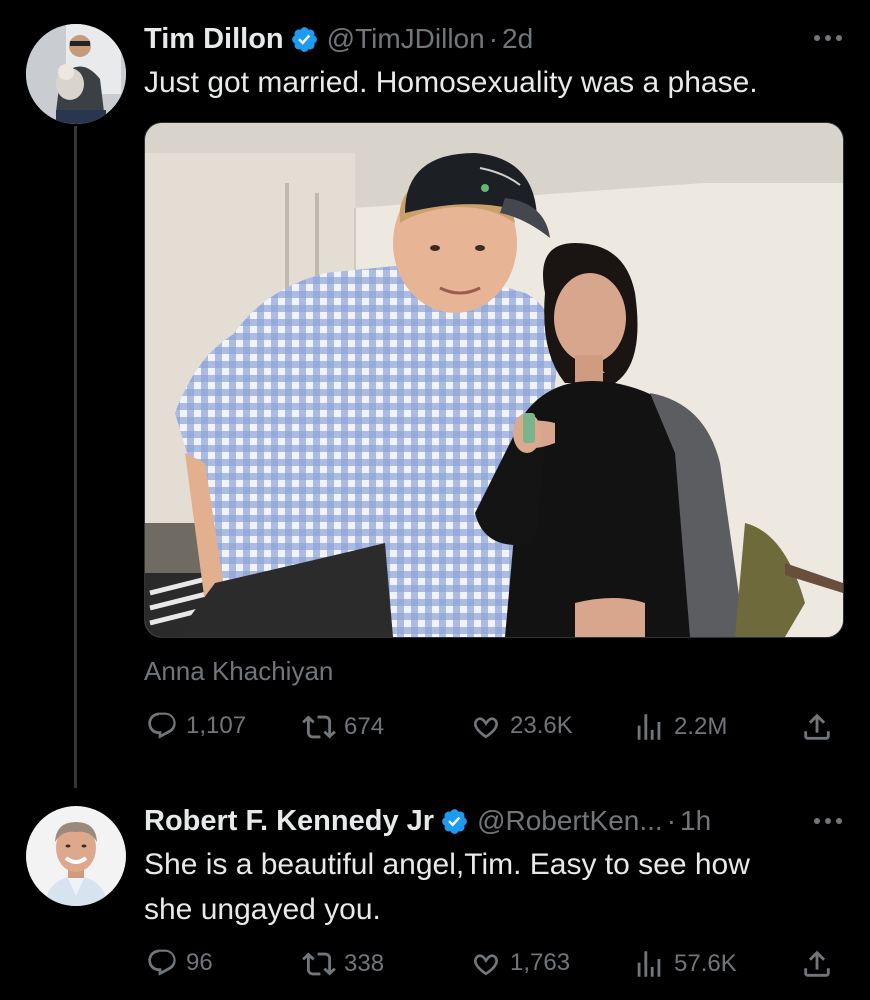 Image resolution: width=870 pixels, height=1000 pixels. What do you see at coordinates (705, 963) in the screenshot?
I see `views-count: 57.6K` at bounding box center [705, 963].